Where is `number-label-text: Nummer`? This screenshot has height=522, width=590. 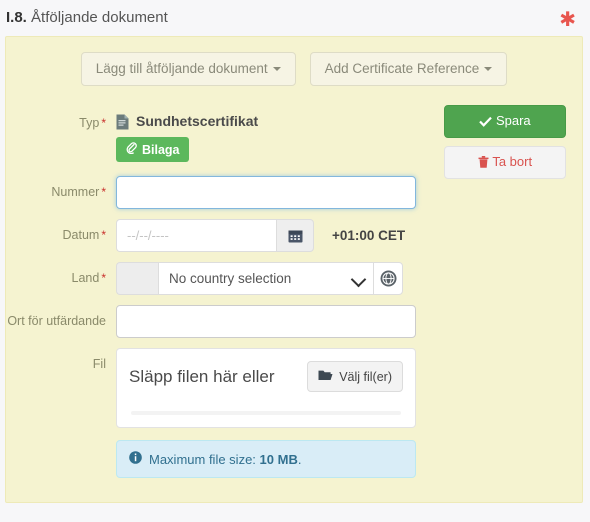
number-label-text: Nummer is located at coordinates (75, 192).